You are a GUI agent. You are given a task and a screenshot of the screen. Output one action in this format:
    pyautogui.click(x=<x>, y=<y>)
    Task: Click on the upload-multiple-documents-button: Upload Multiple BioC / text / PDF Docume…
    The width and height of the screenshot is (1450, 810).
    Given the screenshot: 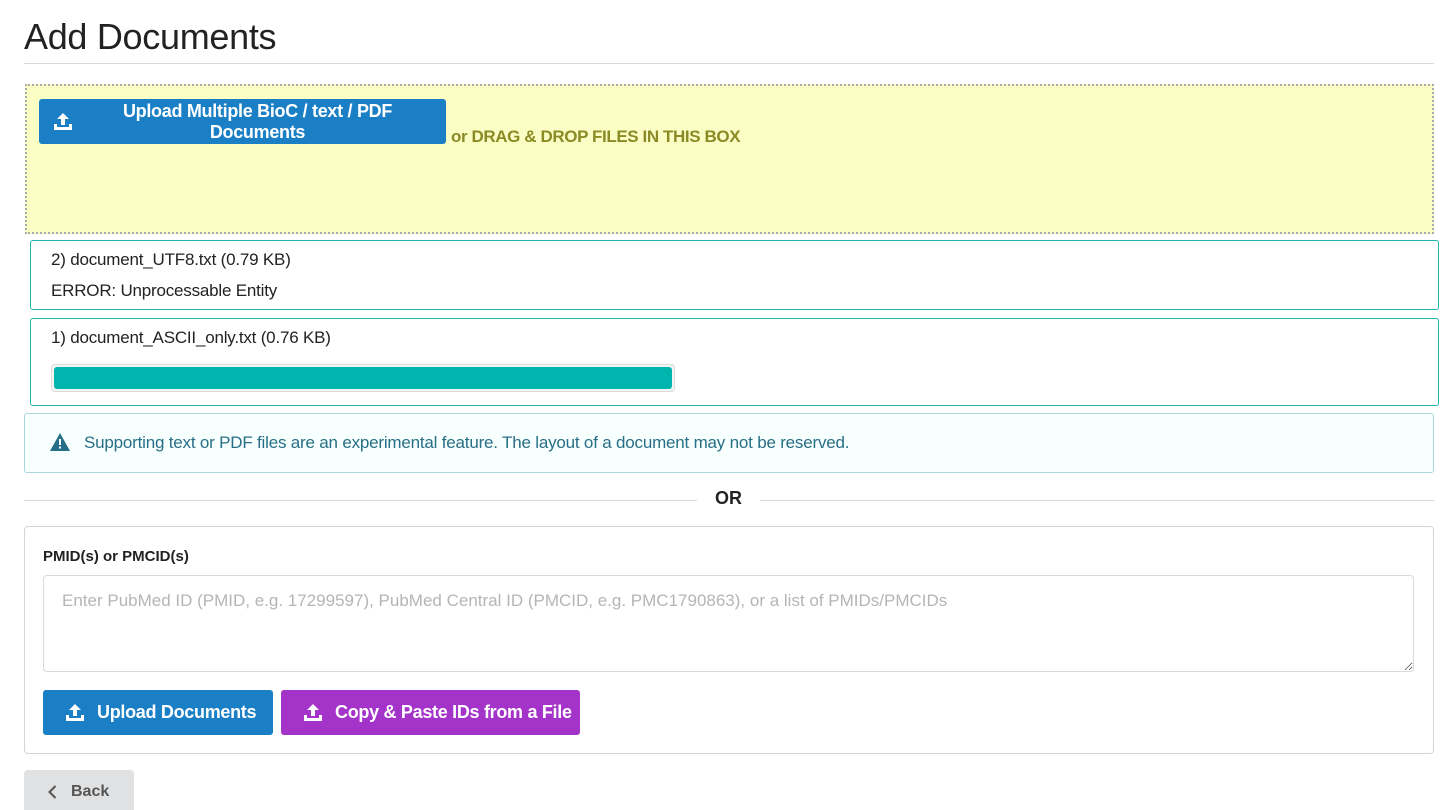 What is the action you would take?
    pyautogui.click(x=242, y=121)
    